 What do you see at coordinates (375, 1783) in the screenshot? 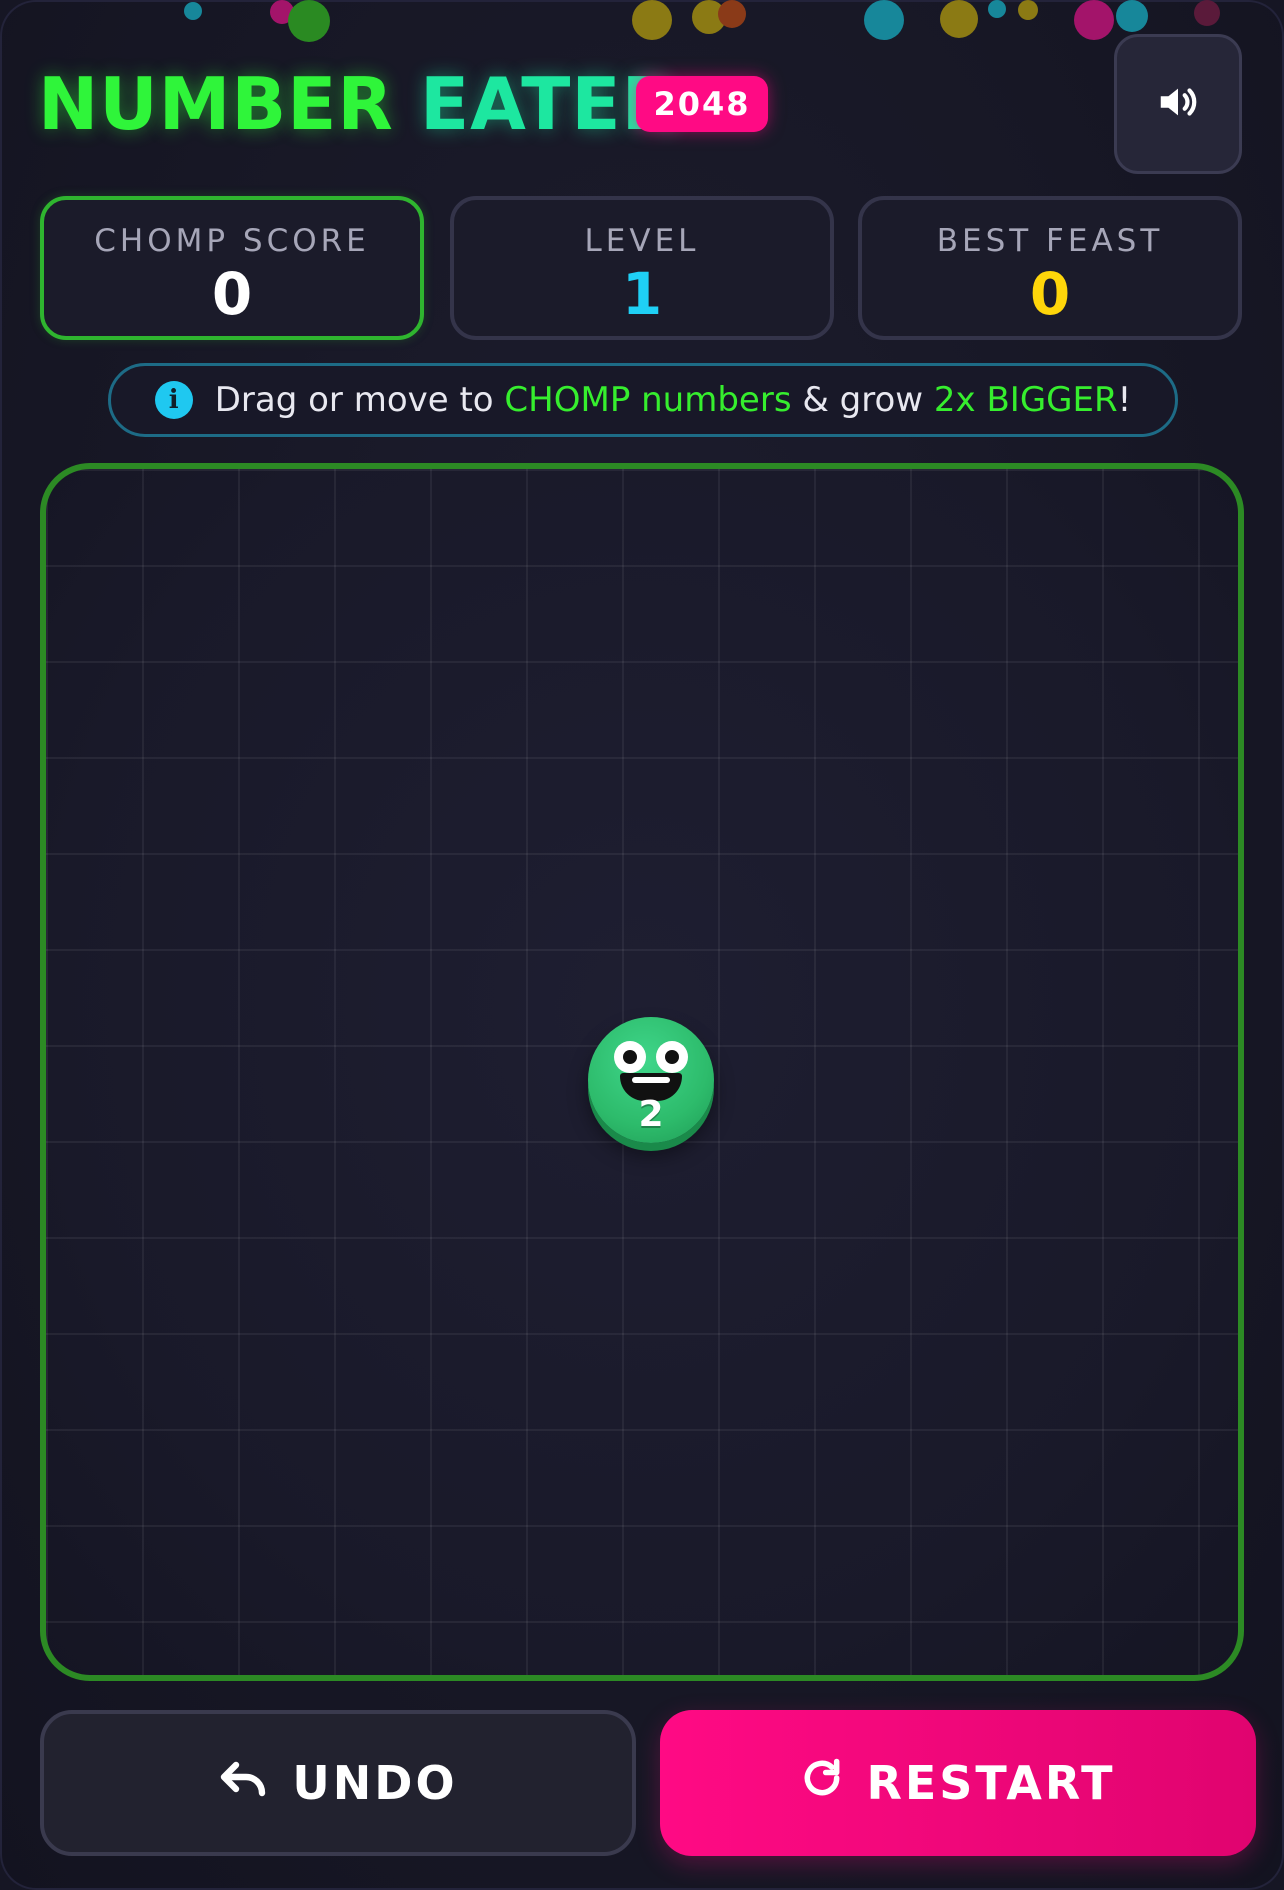
I see `undo-label: UNDO` at bounding box center [375, 1783].